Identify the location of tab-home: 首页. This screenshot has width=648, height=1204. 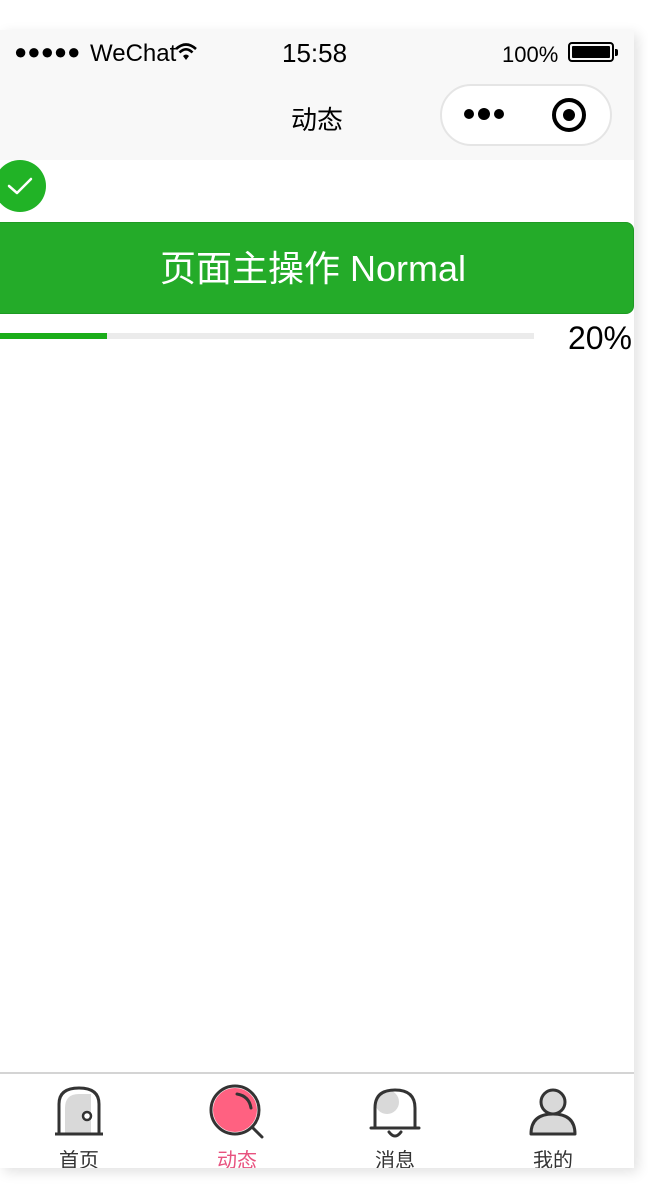
(79, 1121).